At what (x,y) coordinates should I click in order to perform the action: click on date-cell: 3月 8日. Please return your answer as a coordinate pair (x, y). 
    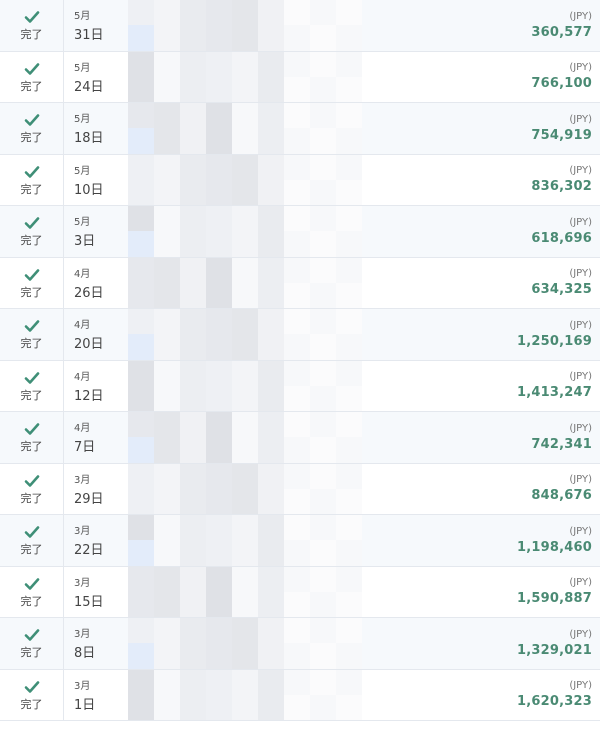
    Looking at the image, I should click on (96, 643).